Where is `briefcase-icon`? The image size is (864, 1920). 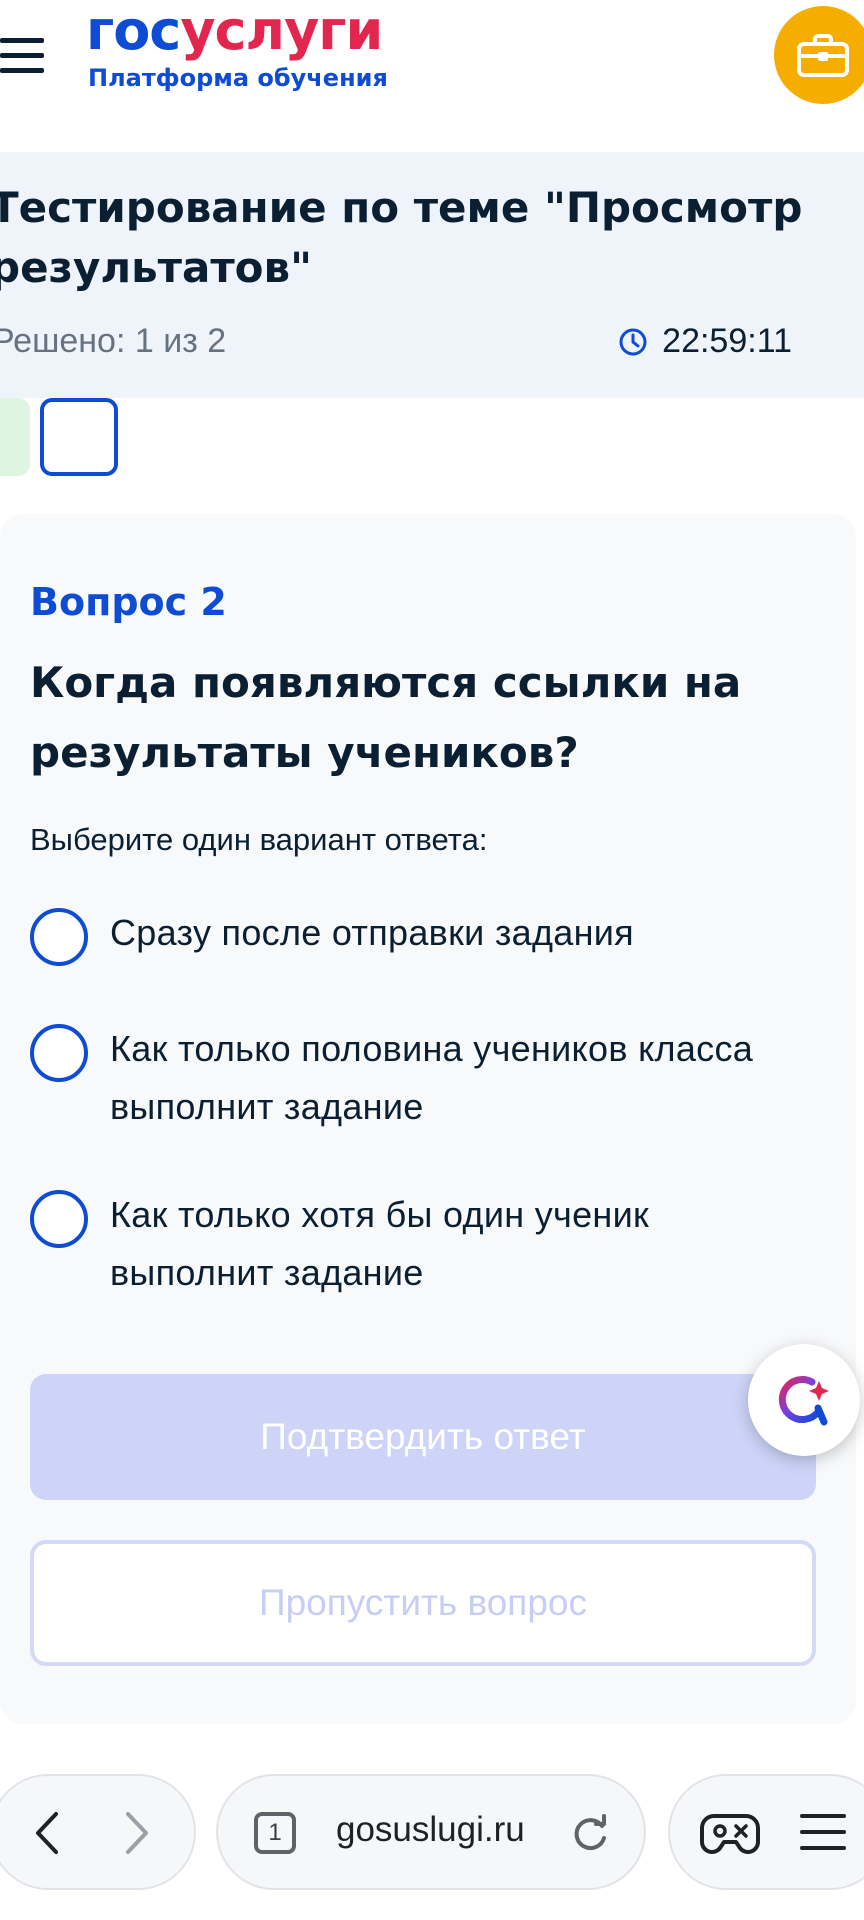 briefcase-icon is located at coordinates (819, 55).